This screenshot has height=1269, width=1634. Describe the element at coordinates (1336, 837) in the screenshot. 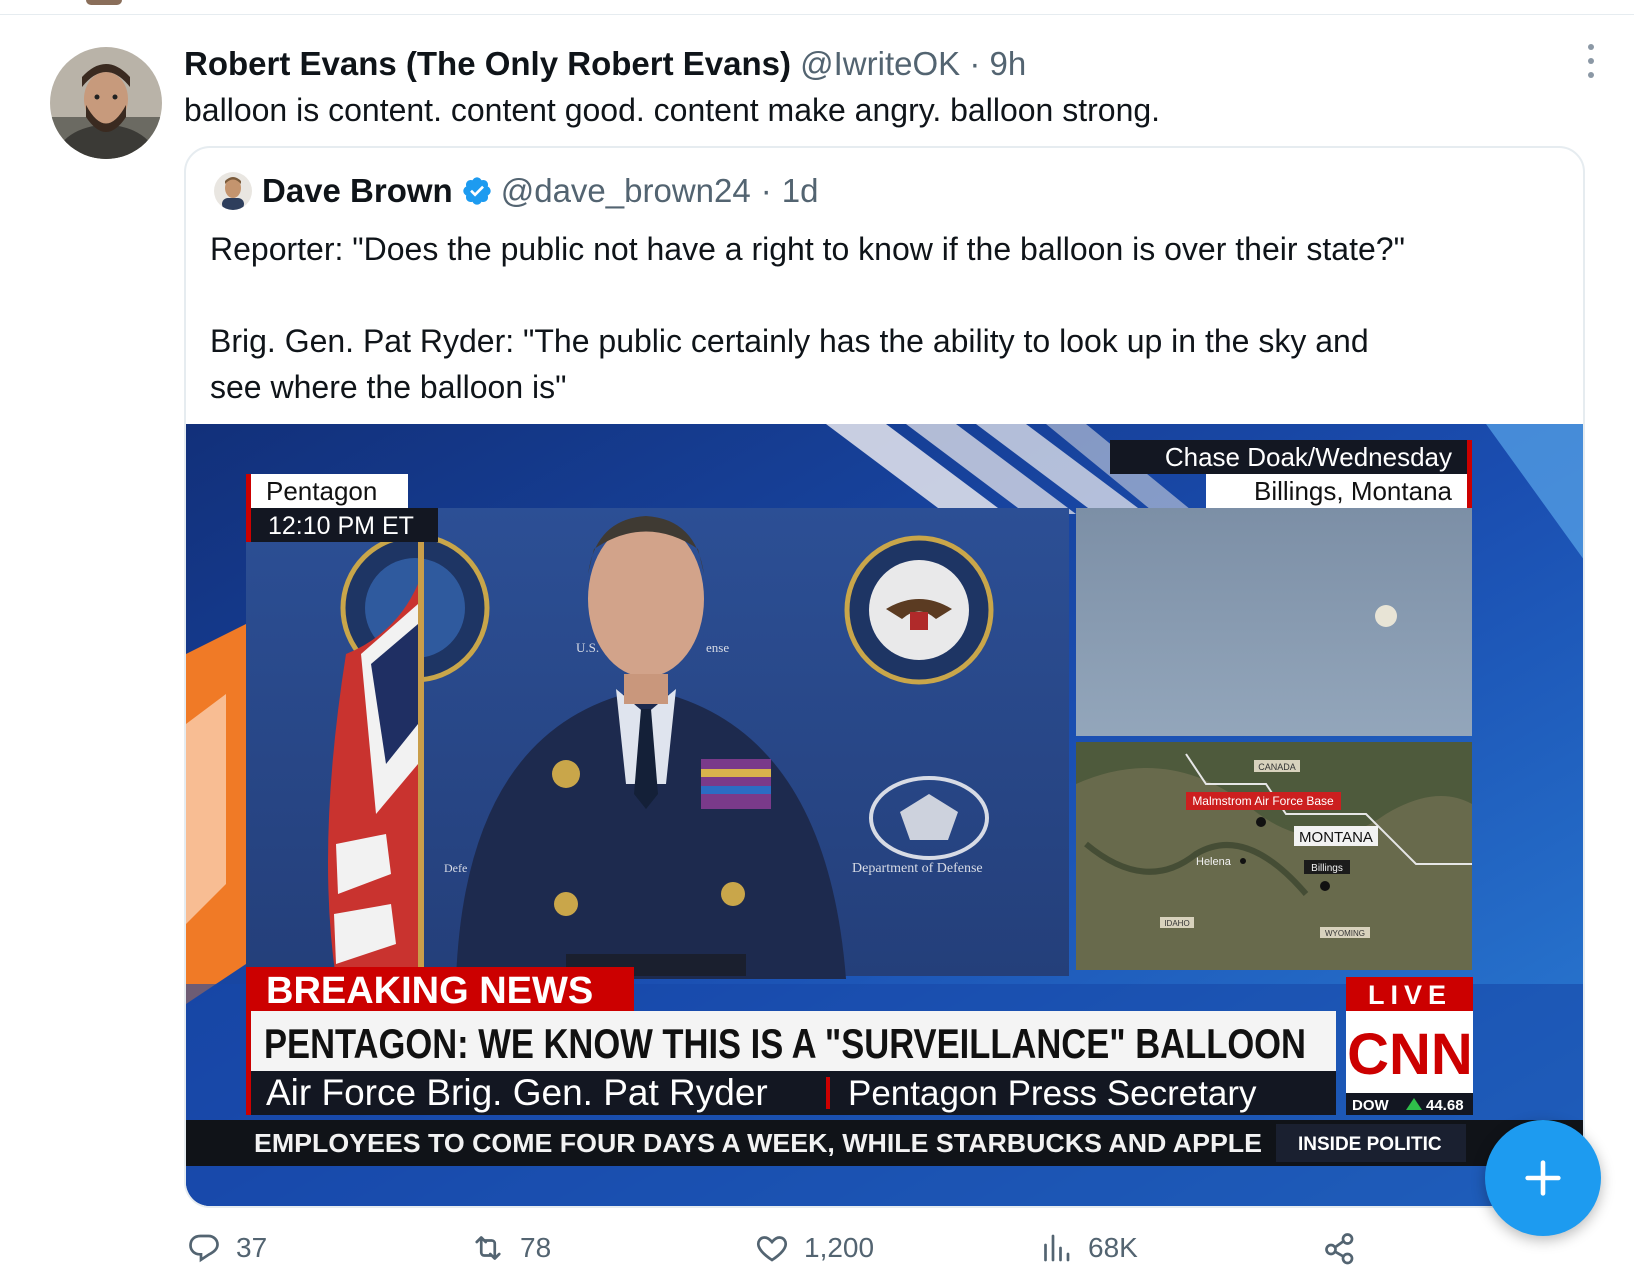

I see `map-label-state: MONTANA` at that location.